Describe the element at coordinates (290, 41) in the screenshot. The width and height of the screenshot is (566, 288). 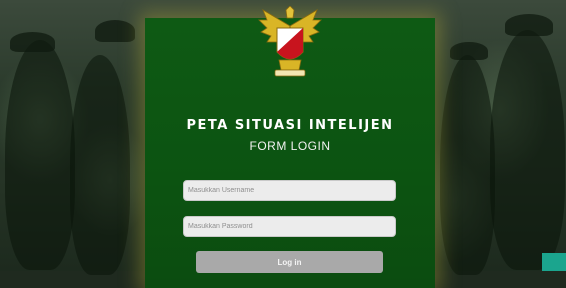
I see `military-eagle-emblem-icon` at that location.